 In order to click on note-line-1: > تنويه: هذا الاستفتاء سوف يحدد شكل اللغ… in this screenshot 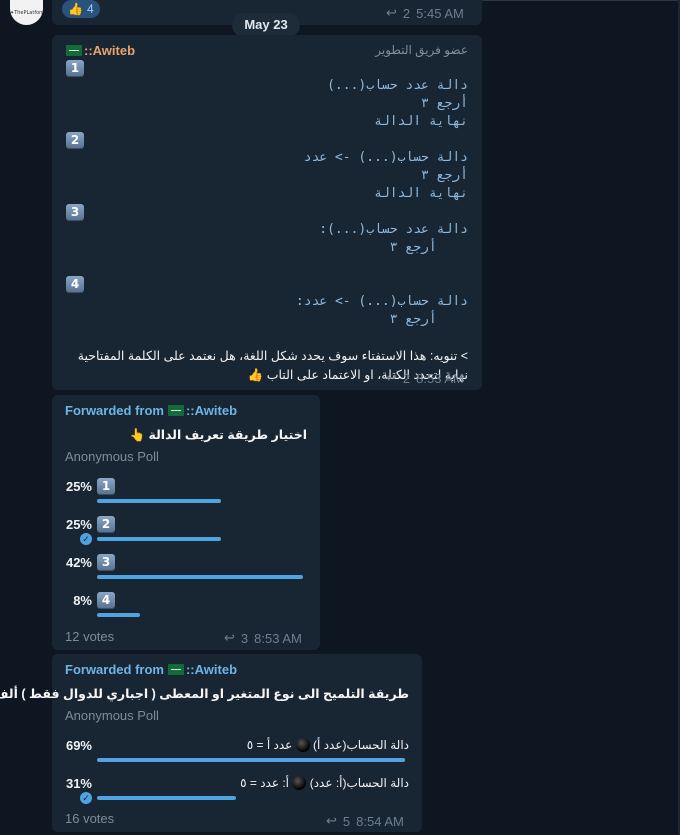, I will do `click(272, 356)`.